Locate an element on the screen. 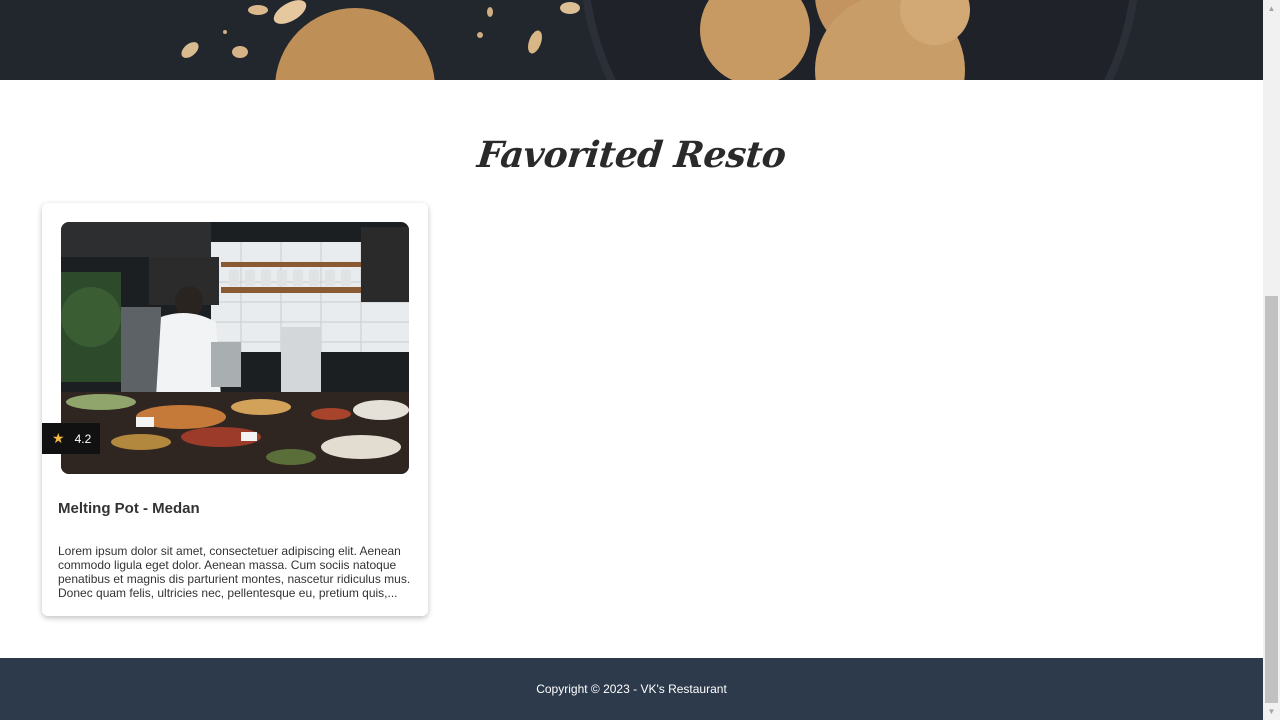 The image size is (1280, 720). rating-value: 4.2 is located at coordinates (83, 438).